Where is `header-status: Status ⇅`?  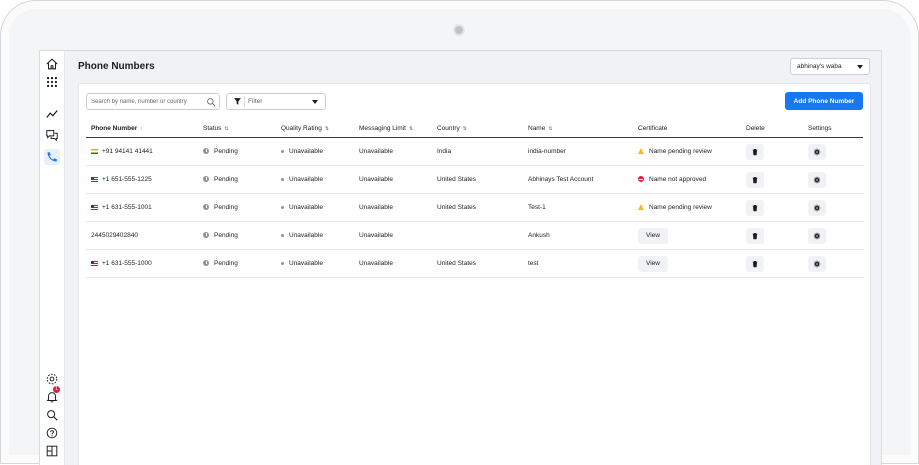
header-status: Status ⇅ is located at coordinates (237, 129).